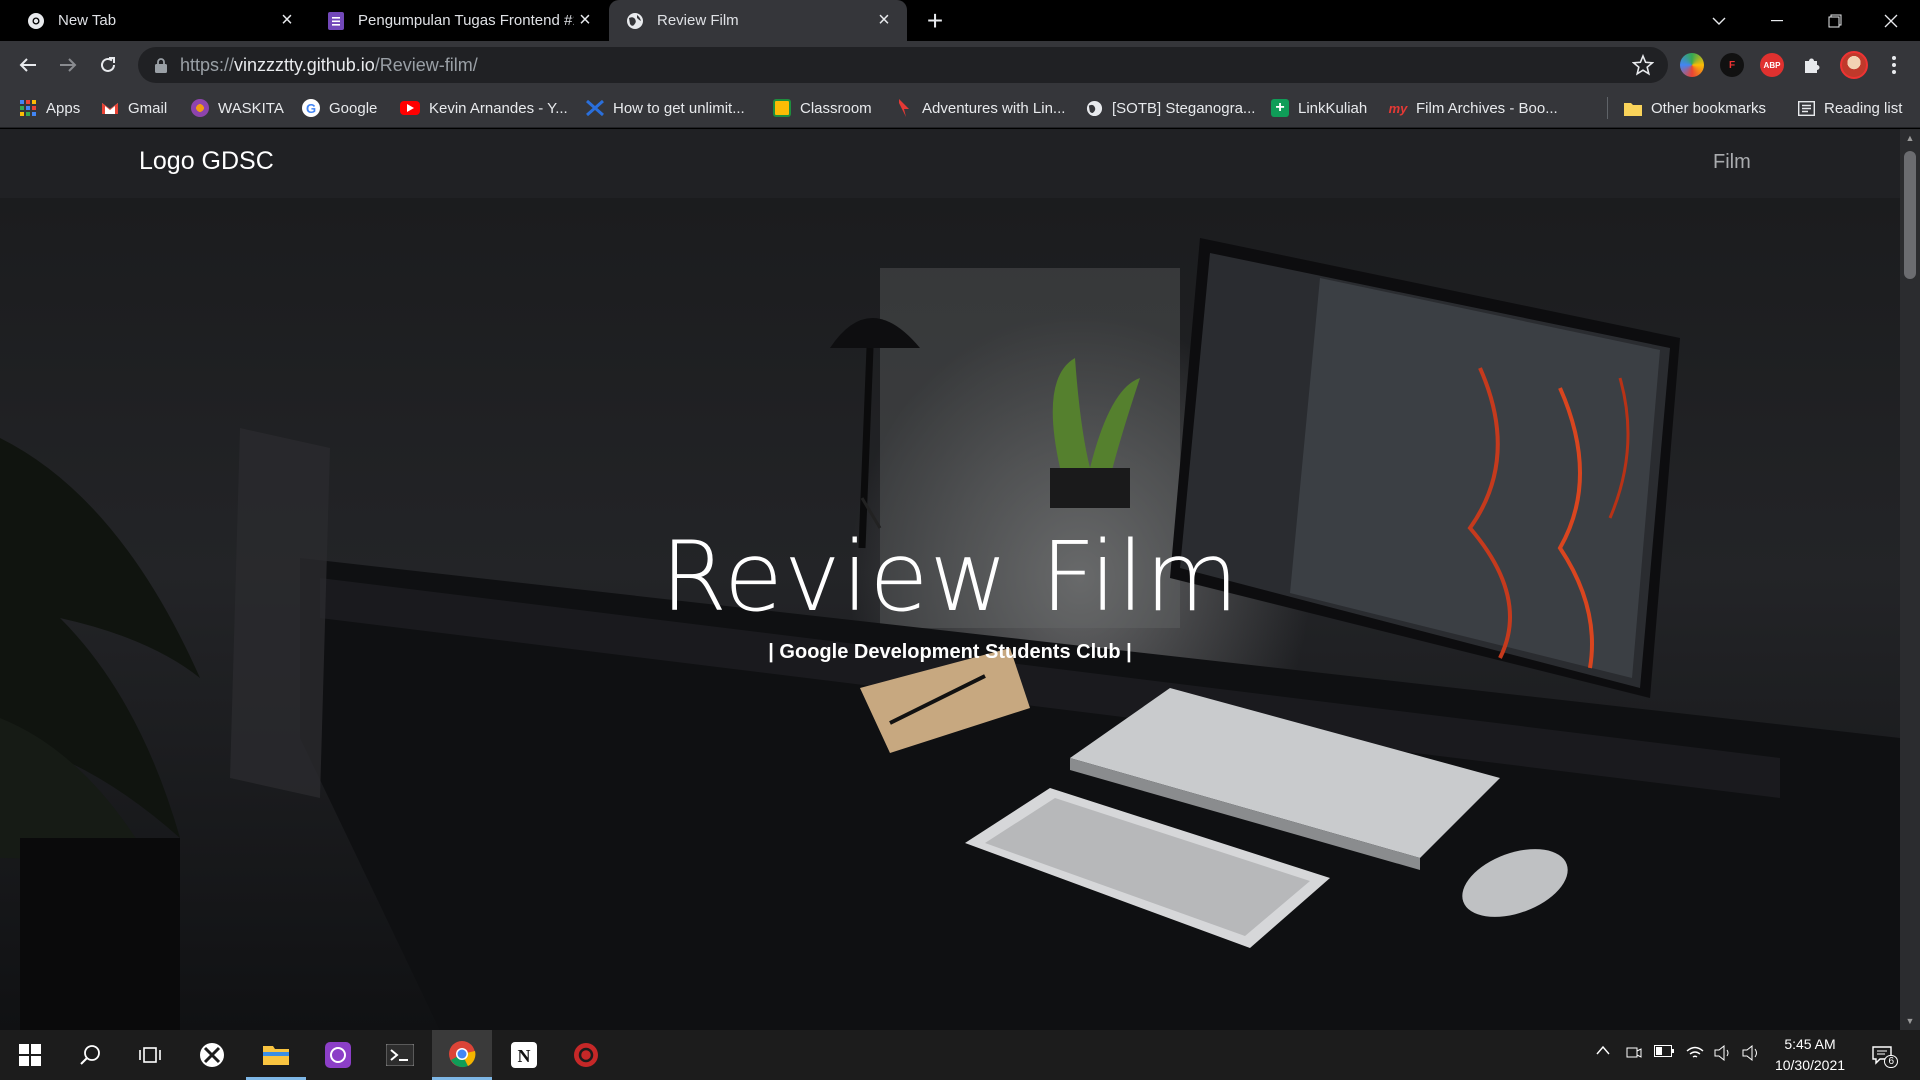 The width and height of the screenshot is (1920, 1080). I want to click on bookmark-gmail: Gmail, so click(134, 108).